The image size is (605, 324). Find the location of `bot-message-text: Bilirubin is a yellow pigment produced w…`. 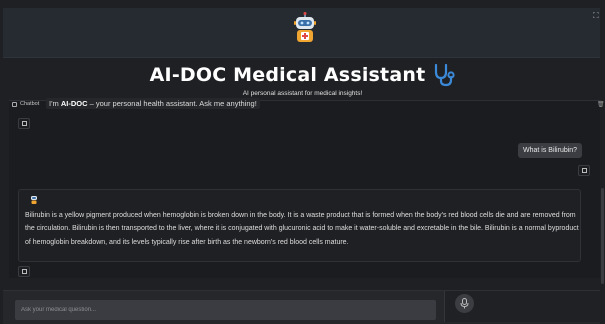

bot-message-text: Bilirubin is a yellow pigment produced w… is located at coordinates (302, 229).